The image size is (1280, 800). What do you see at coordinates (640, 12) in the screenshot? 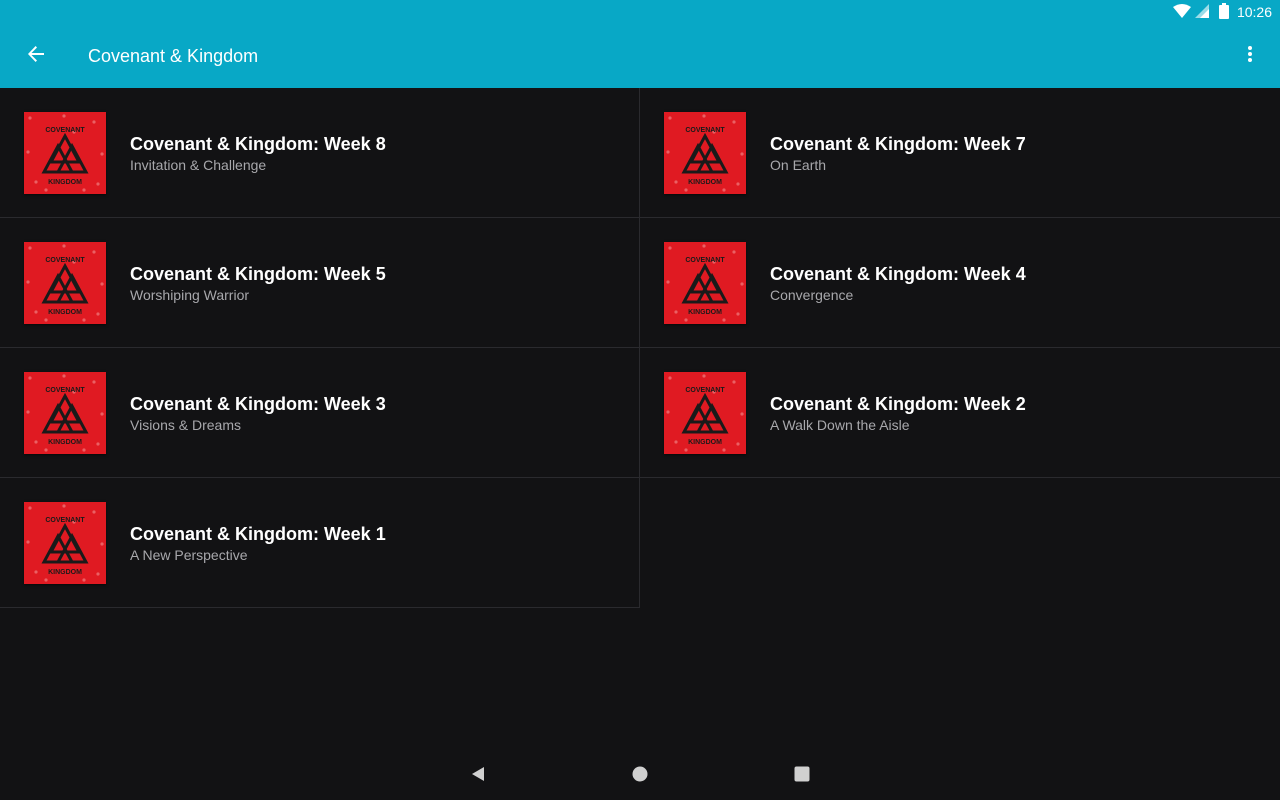
I see `status-bar: 10:26` at bounding box center [640, 12].